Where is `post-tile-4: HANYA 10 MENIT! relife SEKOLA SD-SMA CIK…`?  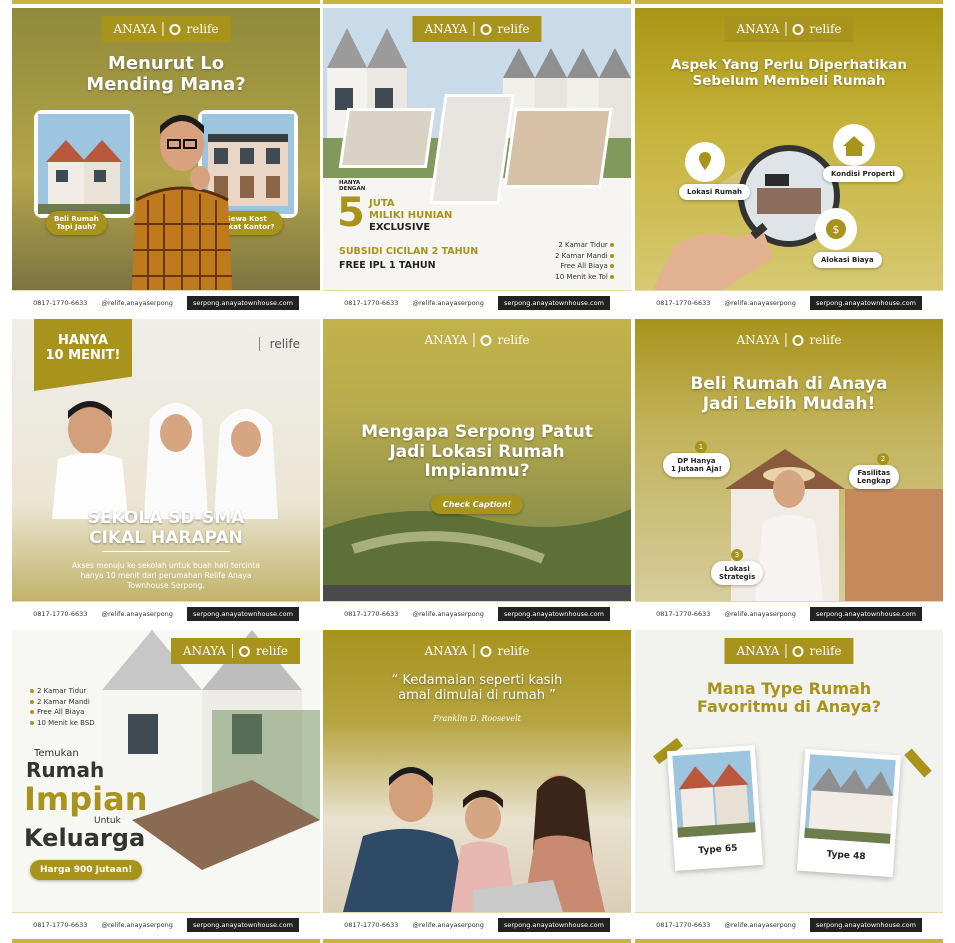 post-tile-4: HANYA 10 MENIT! relife SEKOLA SD-SMA CIK… is located at coordinates (166, 472).